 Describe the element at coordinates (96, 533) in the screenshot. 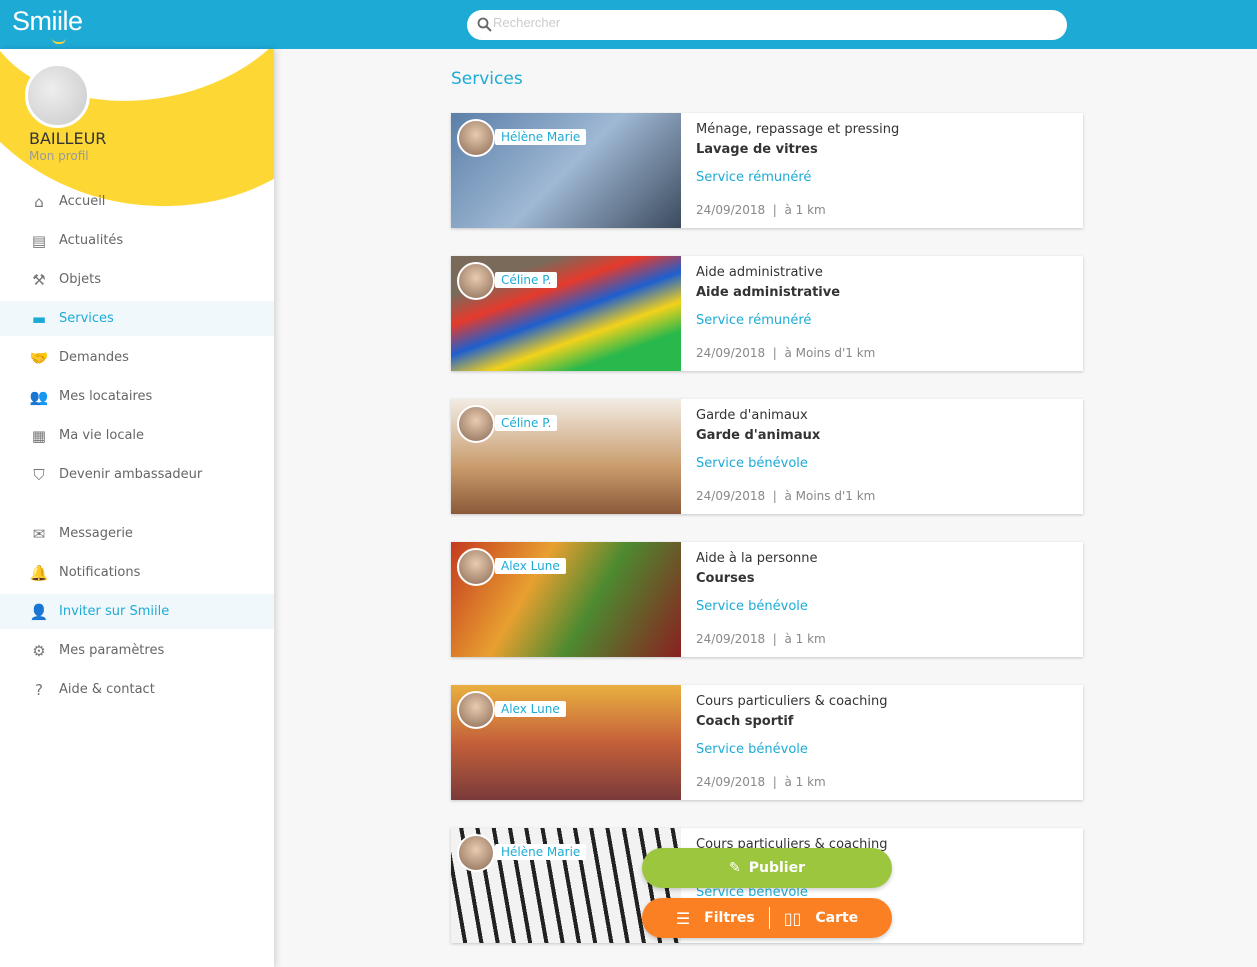

I see `sidebar-item-label: Messagerie` at that location.